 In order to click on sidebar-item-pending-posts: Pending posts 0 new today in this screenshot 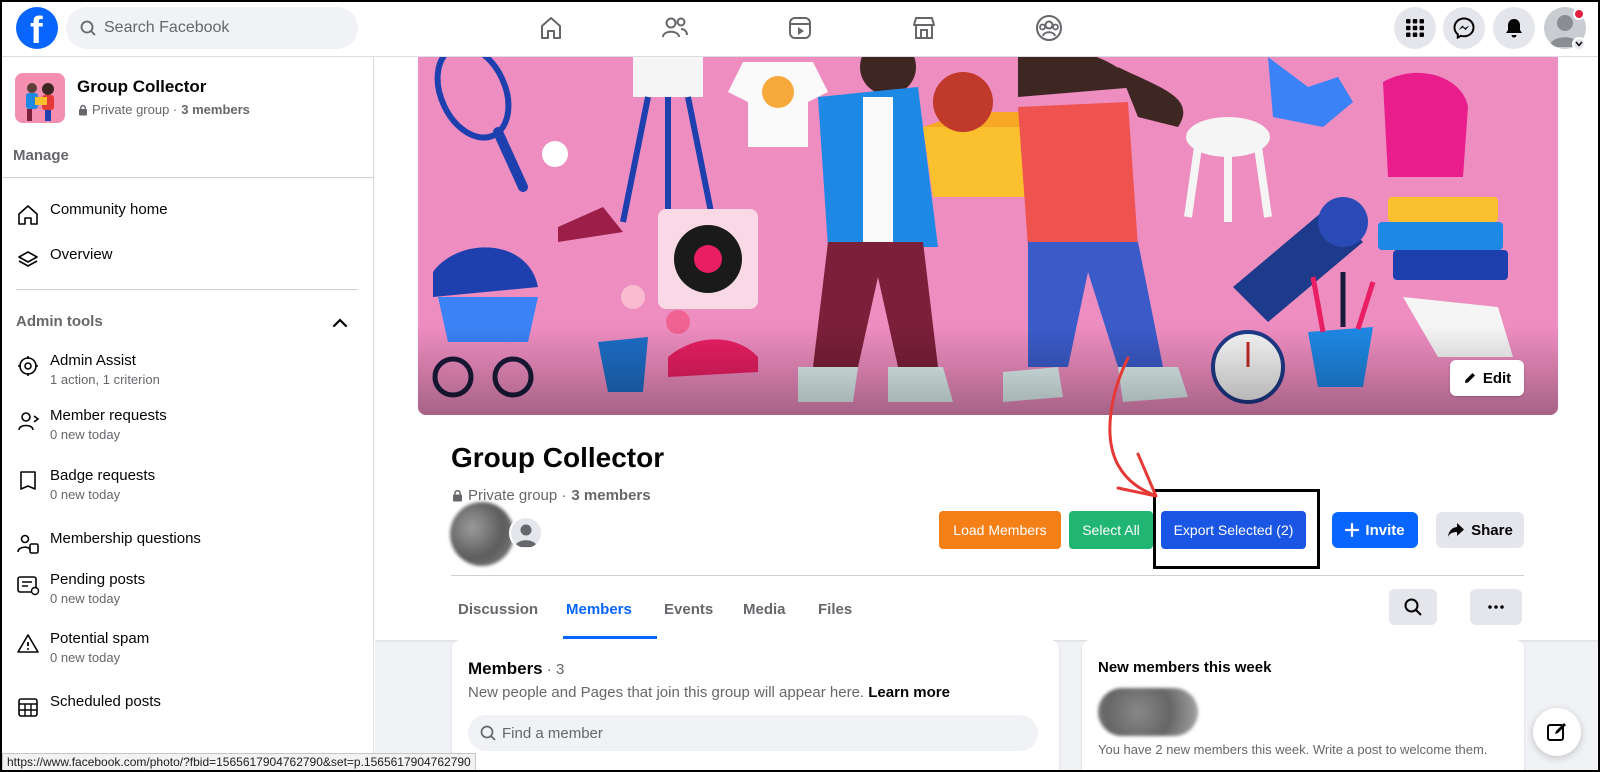, I will do `click(80, 588)`.